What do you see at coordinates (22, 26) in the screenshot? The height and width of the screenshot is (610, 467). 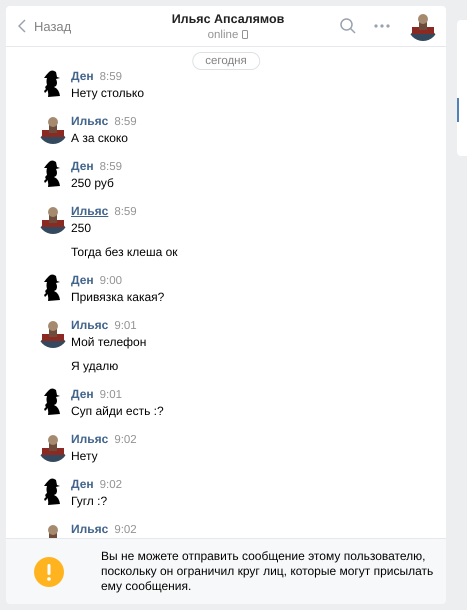 I see `chevron-left-icon` at bounding box center [22, 26].